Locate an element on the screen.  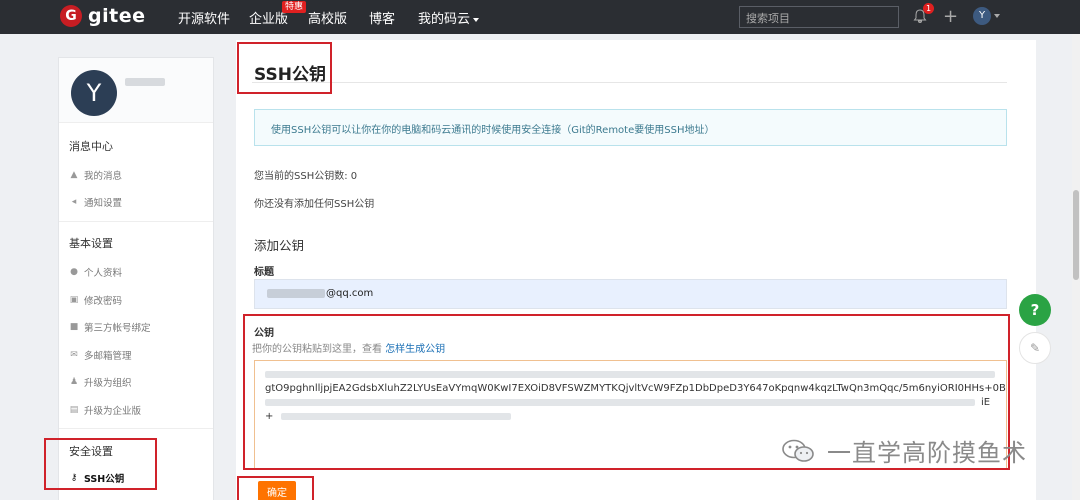
section-message-center: 消息中心 is located at coordinates (91, 146).